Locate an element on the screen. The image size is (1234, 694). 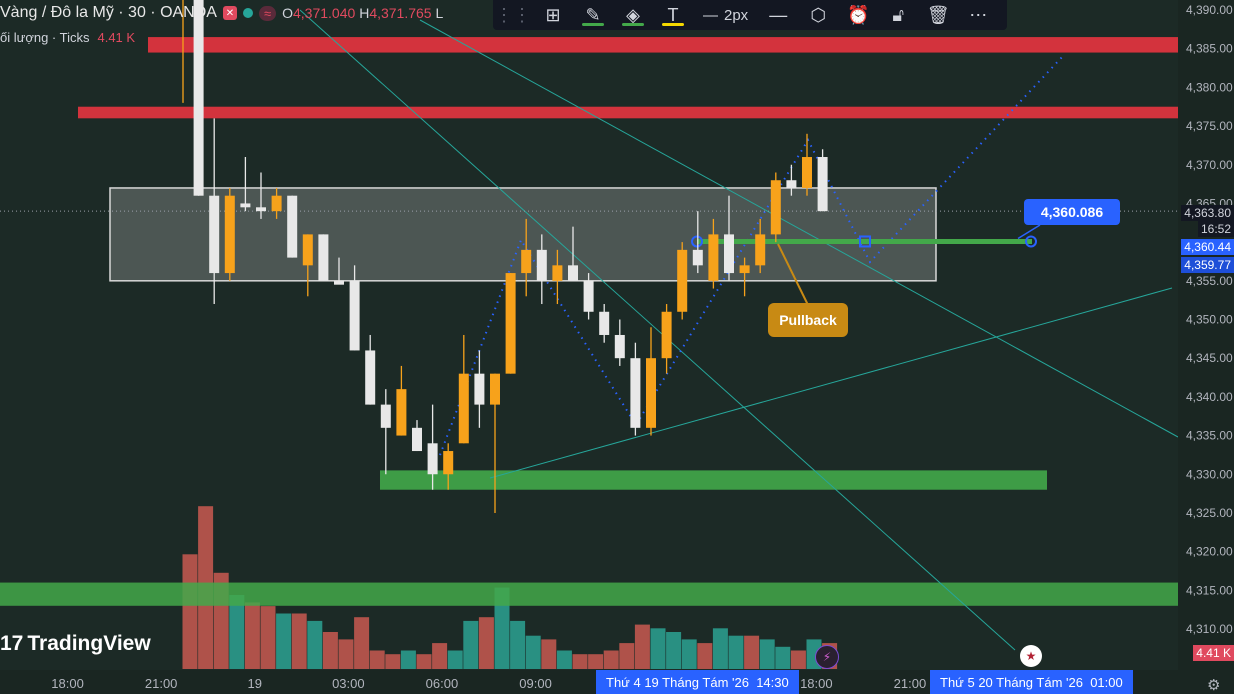
price-tick-label: 4,340.00 is located at coordinates (1209, 397).